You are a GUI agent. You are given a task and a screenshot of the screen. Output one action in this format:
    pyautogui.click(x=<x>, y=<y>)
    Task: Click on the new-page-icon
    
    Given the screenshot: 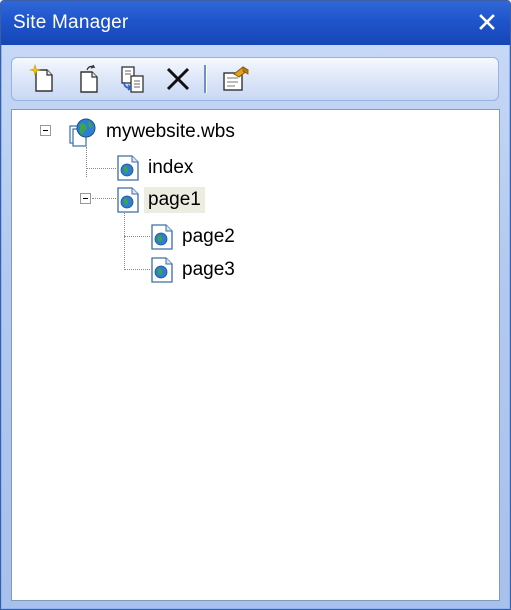 What is the action you would take?
    pyautogui.click(x=40, y=78)
    